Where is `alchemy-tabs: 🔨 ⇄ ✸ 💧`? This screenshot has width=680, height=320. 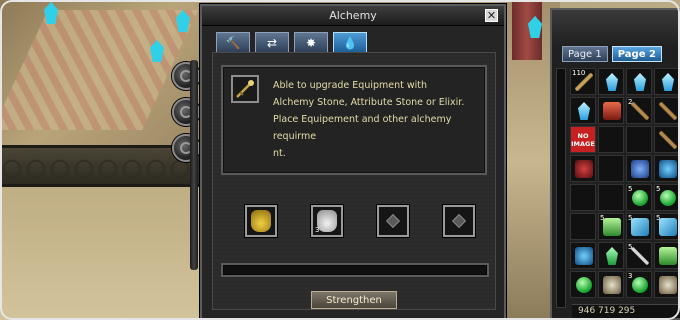 alchemy-tabs: 🔨 ⇄ ✸ 💧 is located at coordinates (291, 42).